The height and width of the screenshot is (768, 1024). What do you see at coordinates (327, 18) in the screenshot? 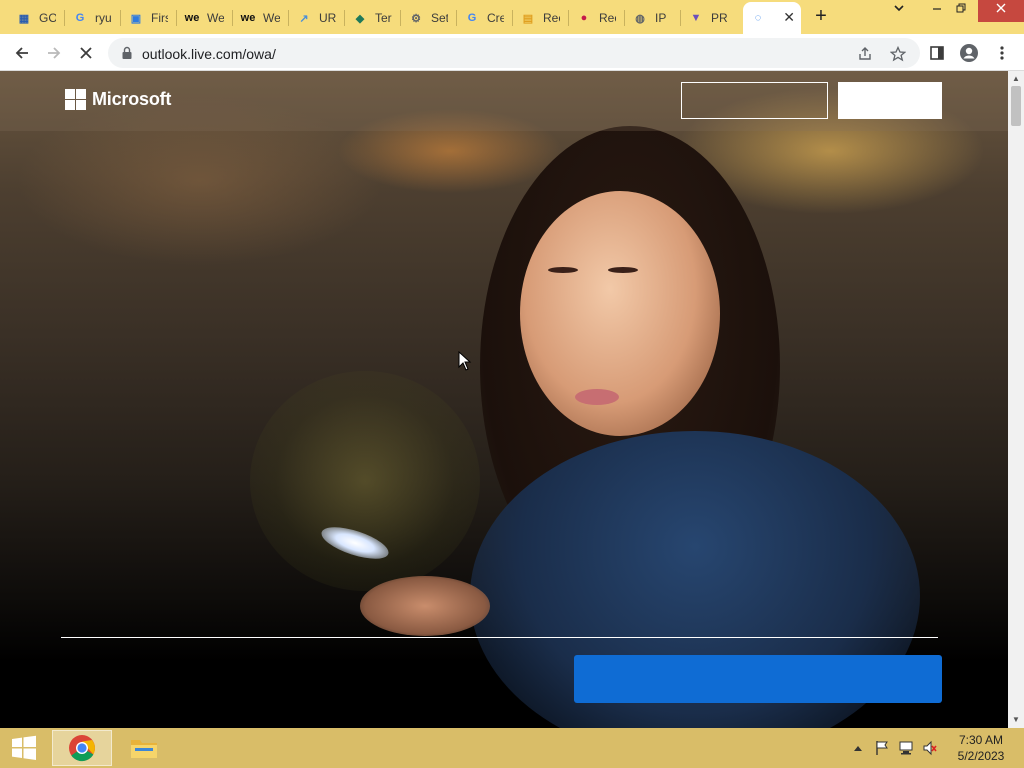
I see `tab-title: UR` at bounding box center [327, 18].